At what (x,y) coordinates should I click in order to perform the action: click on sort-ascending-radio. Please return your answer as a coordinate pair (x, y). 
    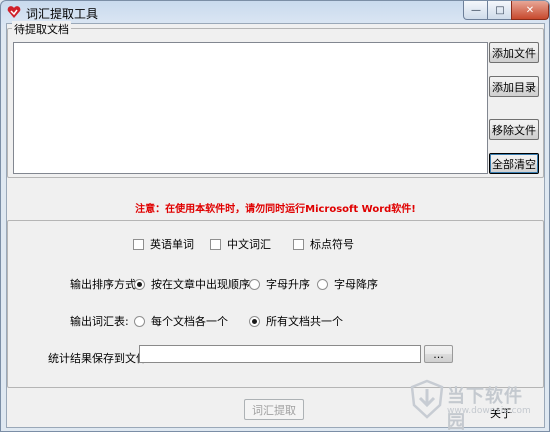
    Looking at the image, I should click on (254, 284).